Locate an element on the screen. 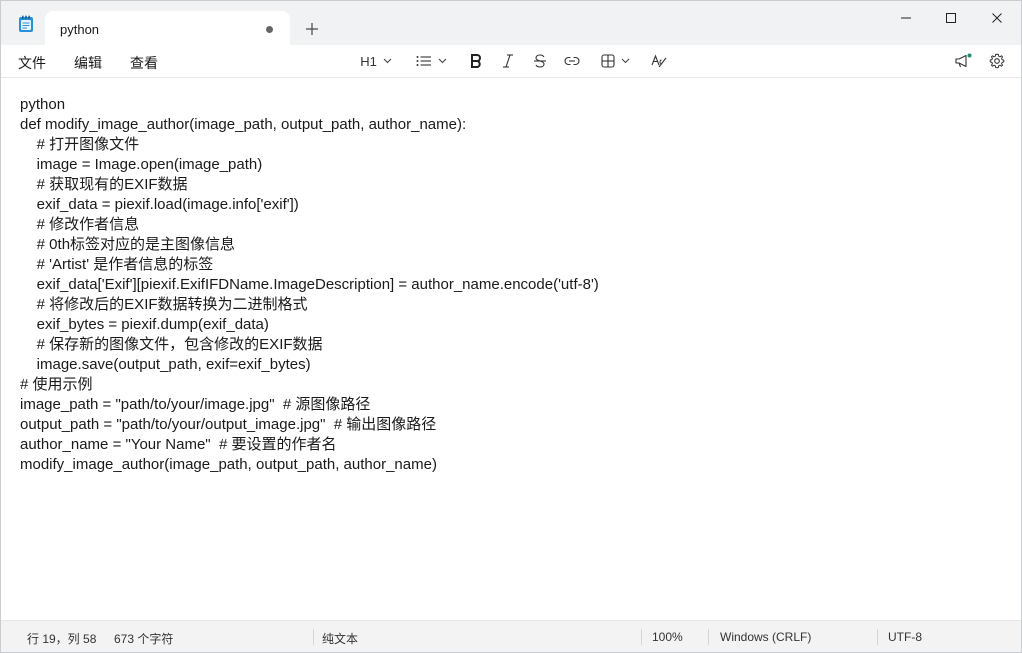 The height and width of the screenshot is (653, 1022). table-icon is located at coordinates (607, 61).